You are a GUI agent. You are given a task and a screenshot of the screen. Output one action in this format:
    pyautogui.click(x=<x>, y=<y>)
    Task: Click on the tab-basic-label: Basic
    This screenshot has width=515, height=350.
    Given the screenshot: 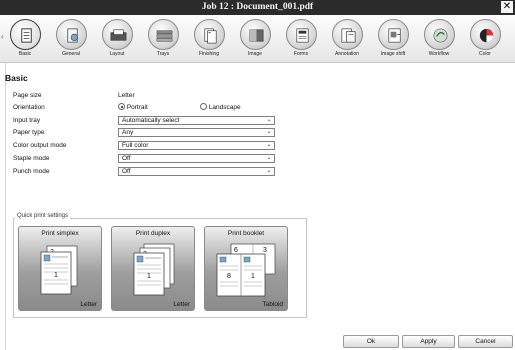 What is the action you would take?
    pyautogui.click(x=25, y=54)
    